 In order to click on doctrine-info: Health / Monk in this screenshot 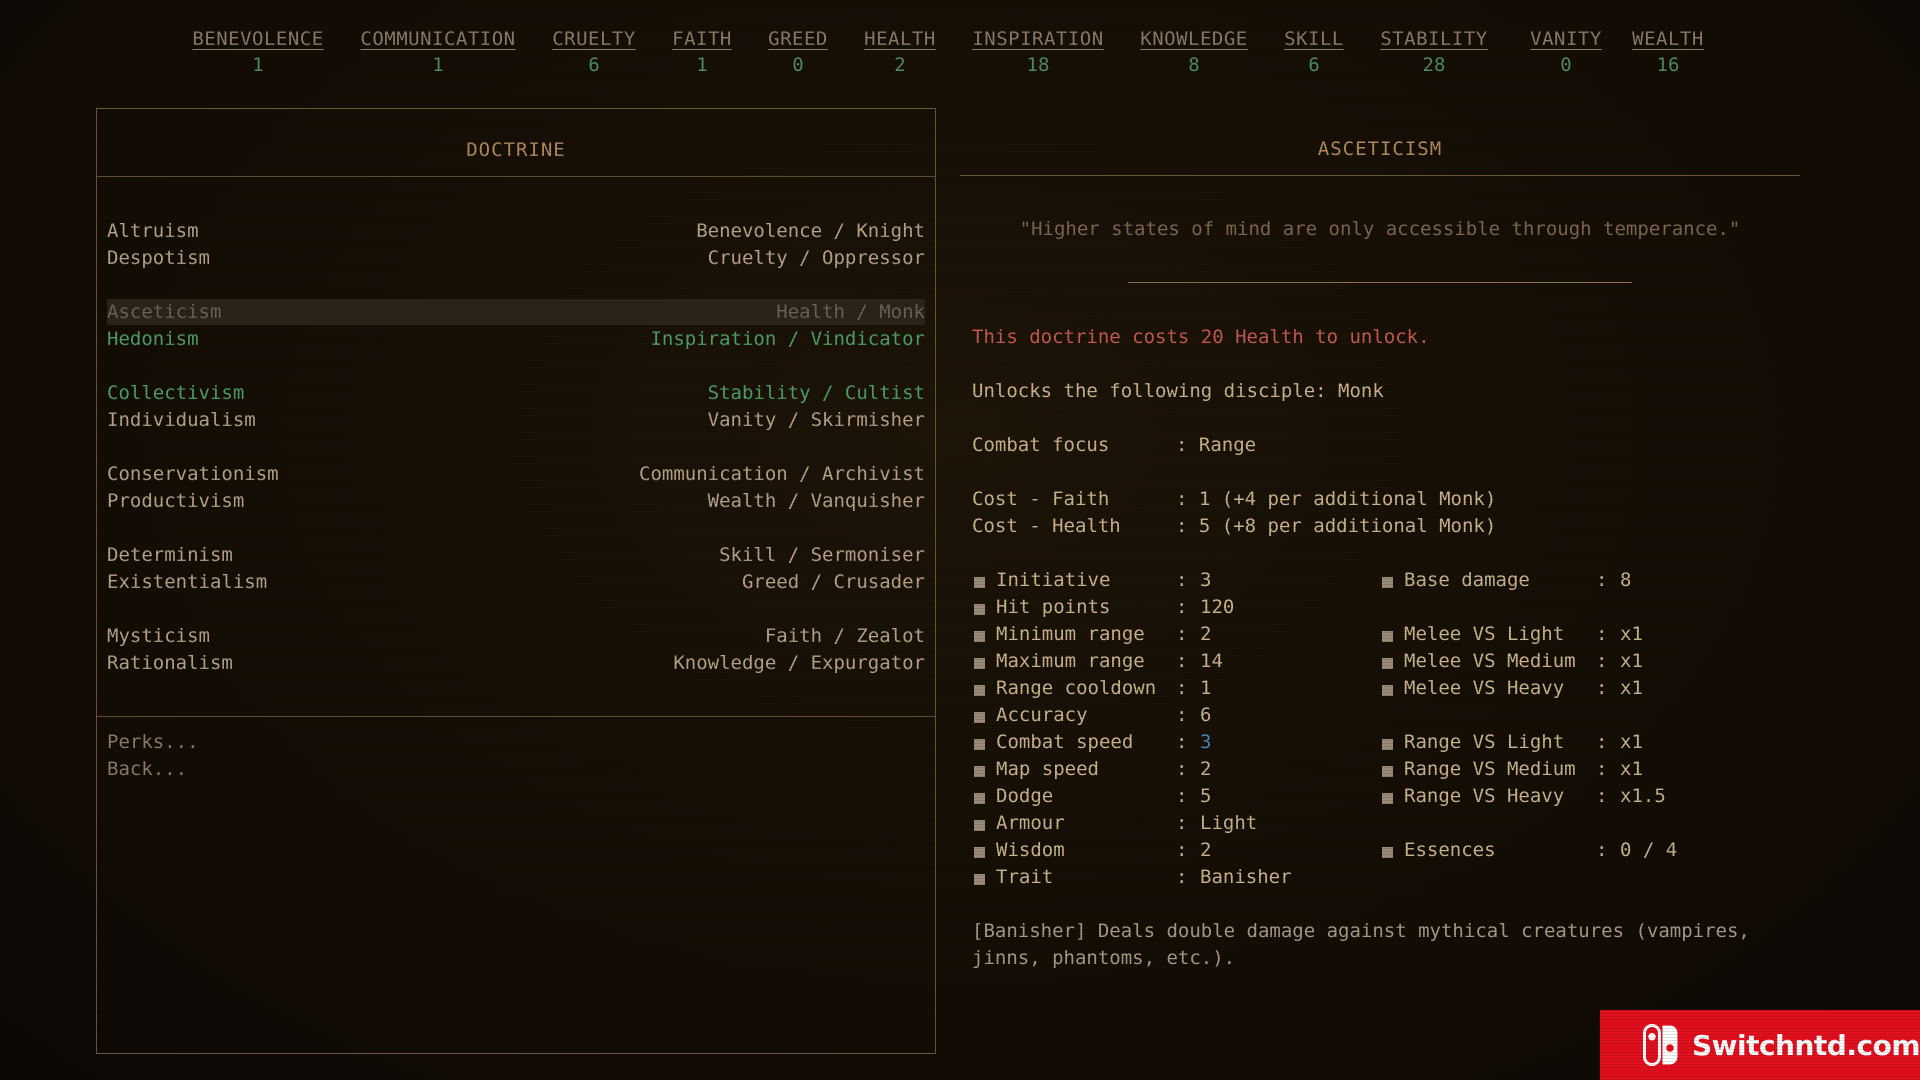, I will do `click(850, 312)`.